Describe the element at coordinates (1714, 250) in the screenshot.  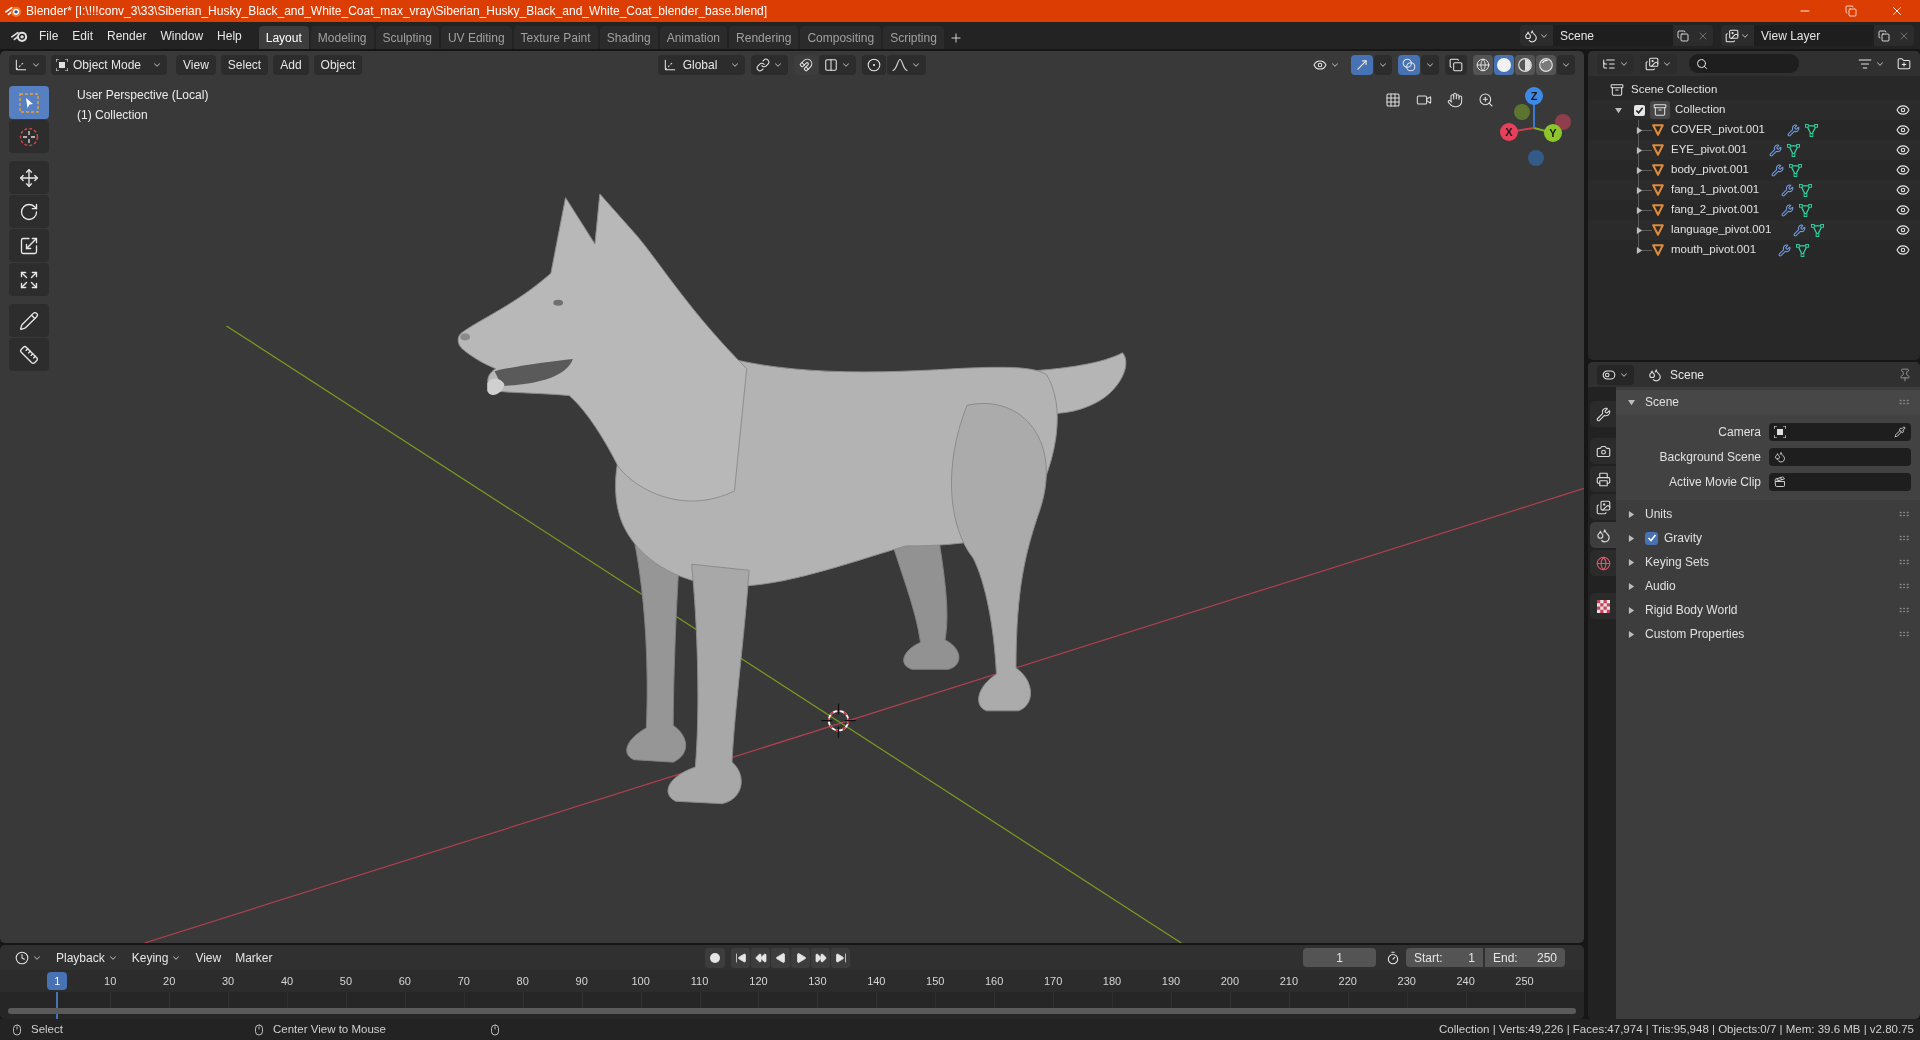
I see `tree-item-label: mouth_pivot.001` at that location.